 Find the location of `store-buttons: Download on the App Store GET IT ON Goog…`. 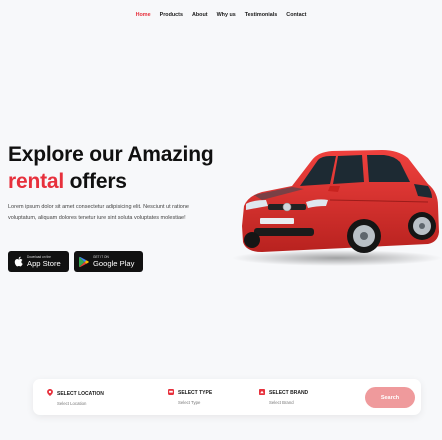

store-buttons: Download on the App Store GET IT ON Goog… is located at coordinates (75, 261).